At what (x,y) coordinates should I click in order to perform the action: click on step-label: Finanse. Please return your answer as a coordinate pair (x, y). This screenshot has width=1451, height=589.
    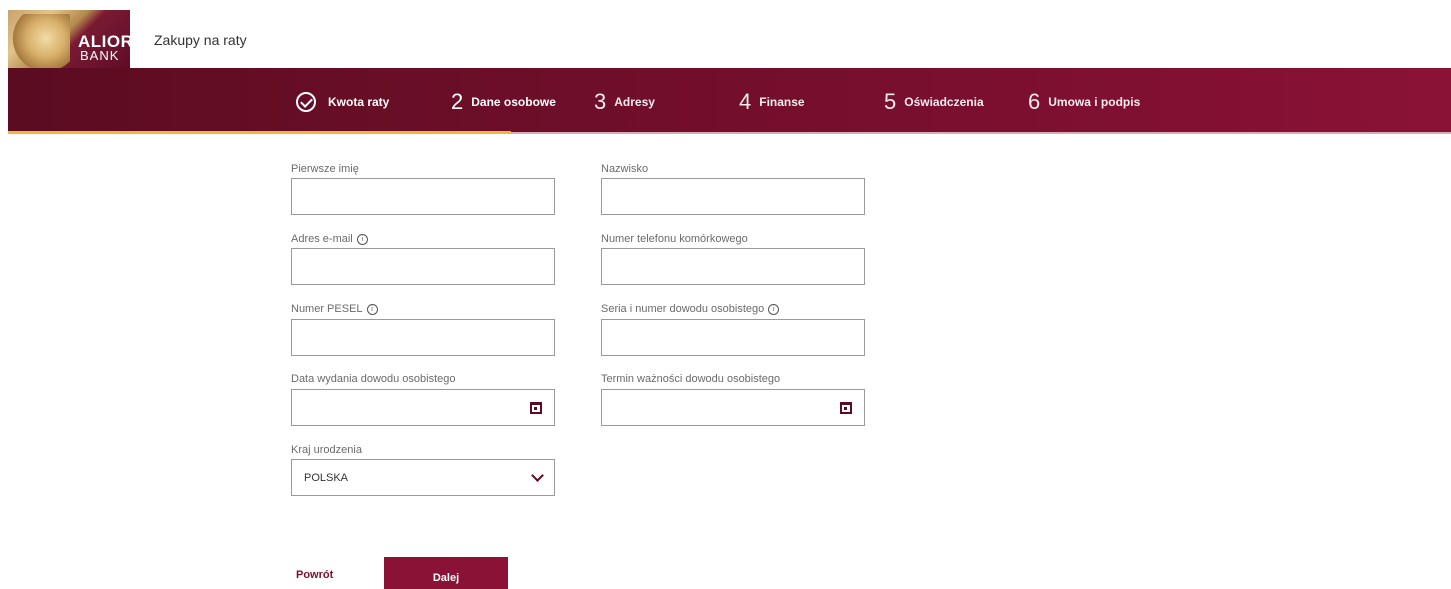
    Looking at the image, I should click on (782, 102).